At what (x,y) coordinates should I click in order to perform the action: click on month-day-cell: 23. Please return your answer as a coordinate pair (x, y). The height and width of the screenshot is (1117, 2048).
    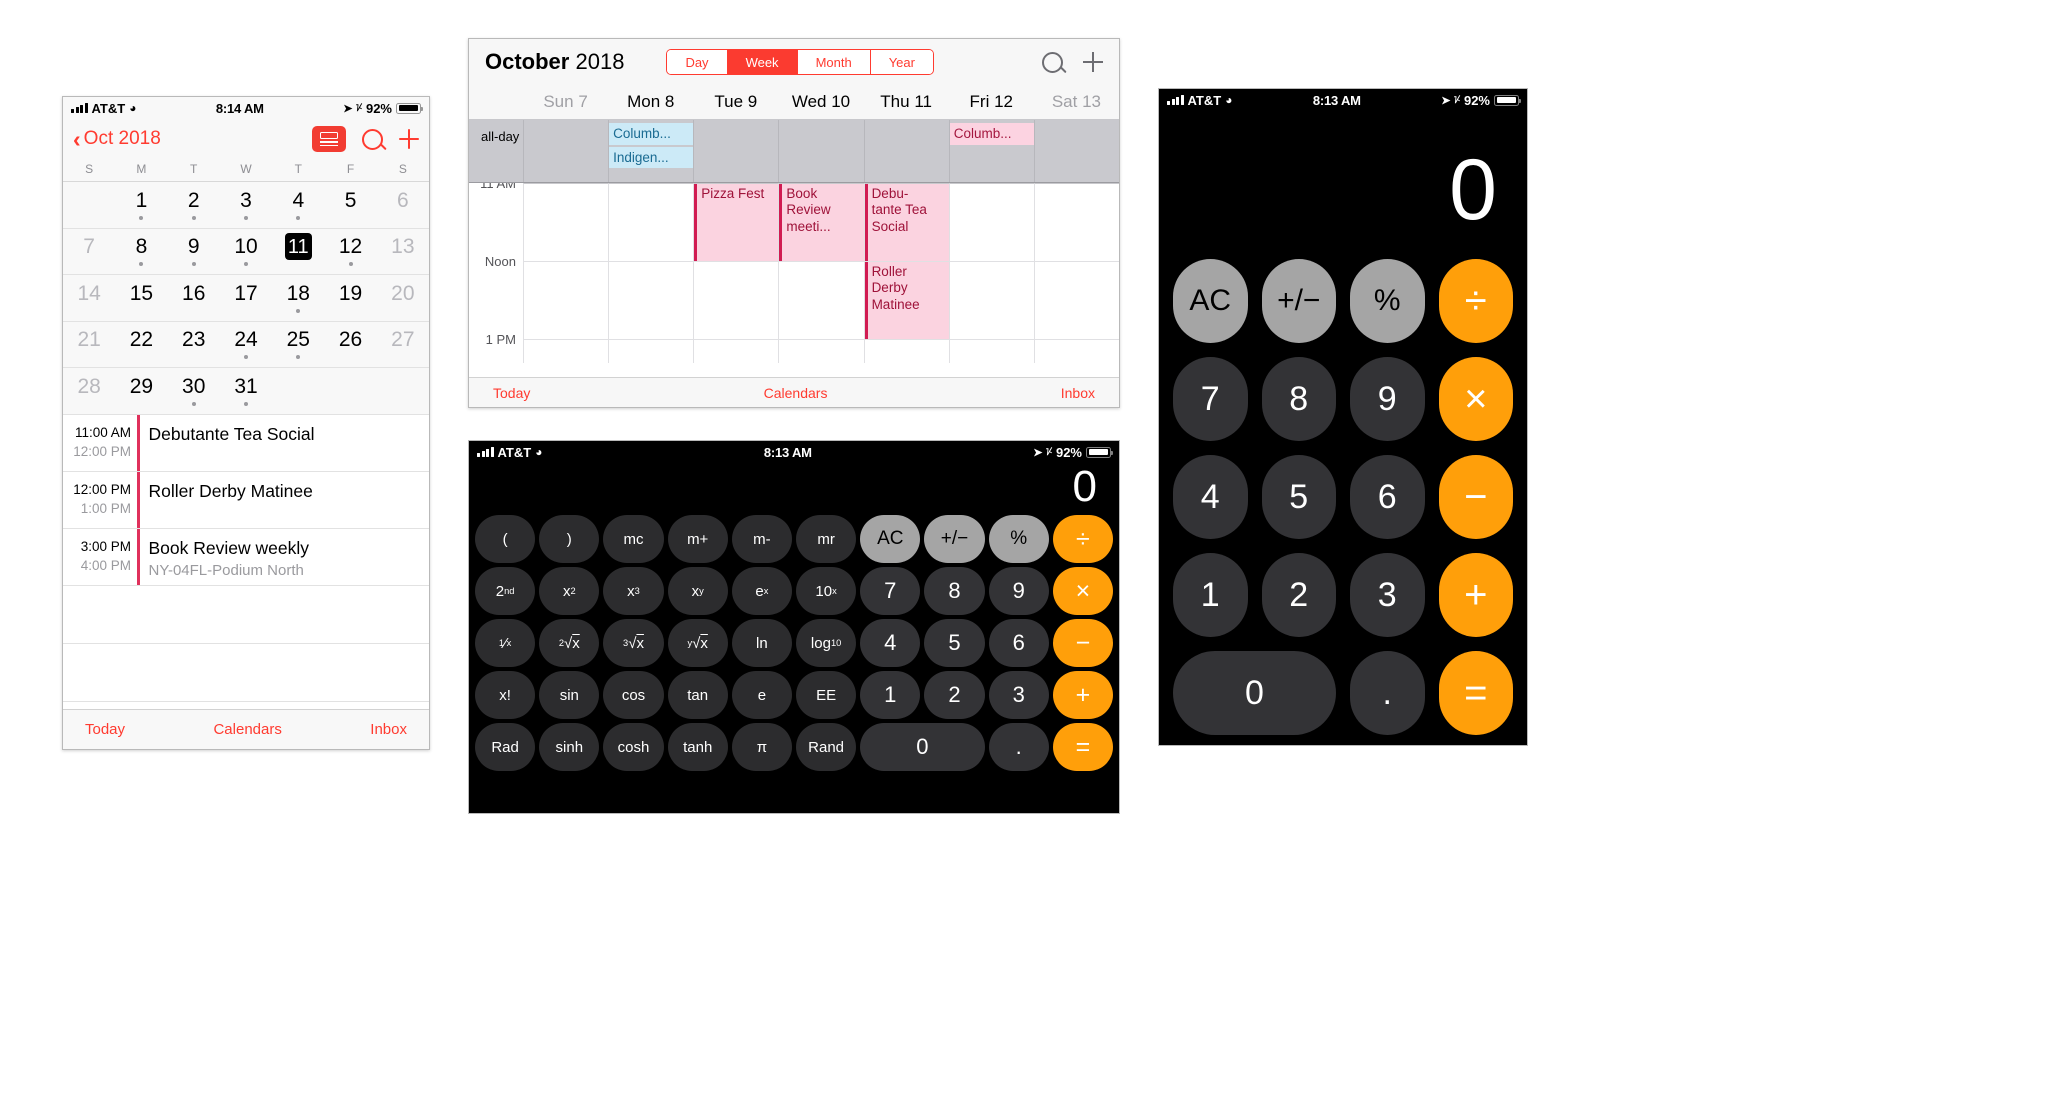
    Looking at the image, I should click on (194, 345).